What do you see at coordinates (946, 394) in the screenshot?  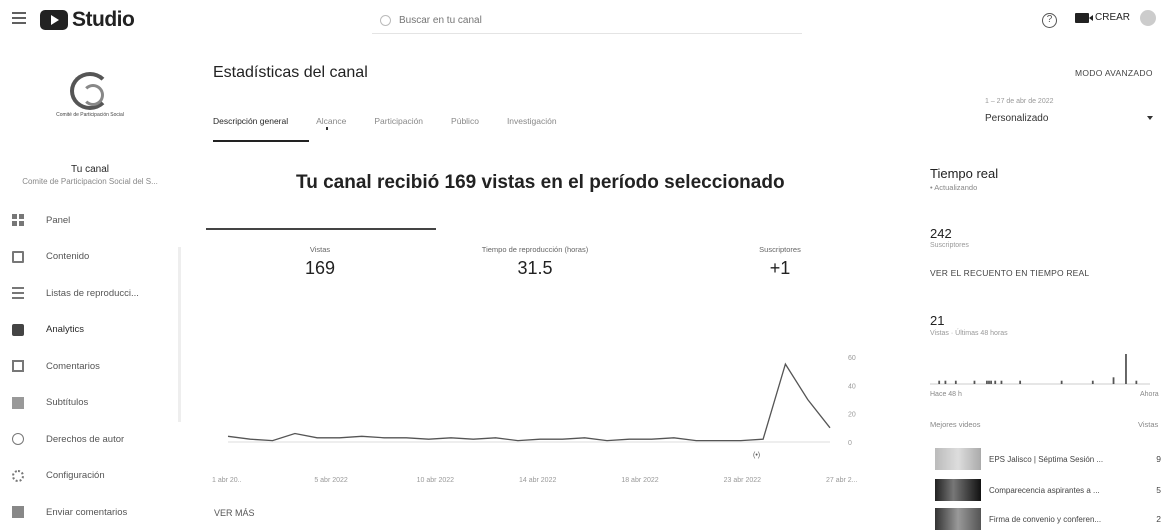 I see `realtime-from-label: Hace 48 h` at bounding box center [946, 394].